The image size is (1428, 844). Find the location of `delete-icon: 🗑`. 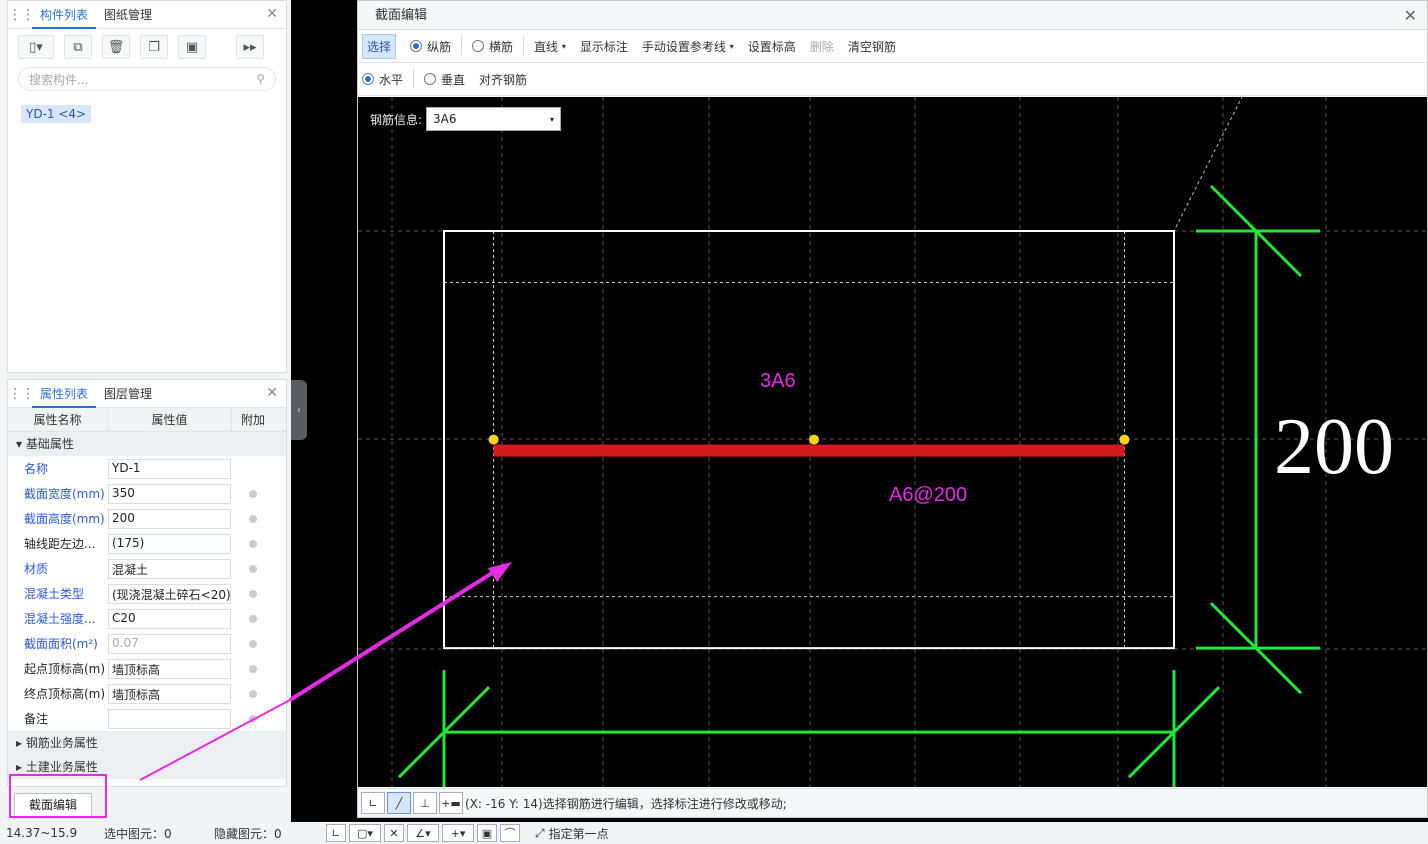

delete-icon: 🗑 is located at coordinates (116, 47).